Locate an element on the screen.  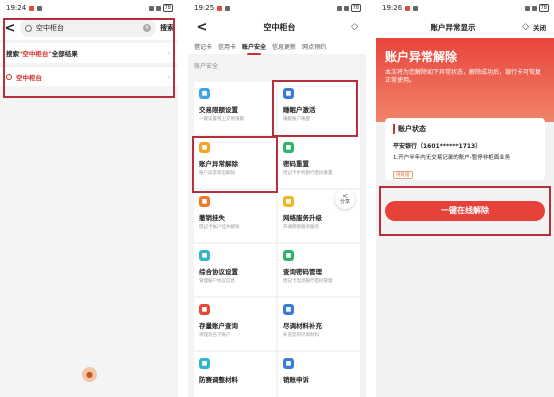
result-highlight: 空中柜台 is located at coordinates (29, 77).